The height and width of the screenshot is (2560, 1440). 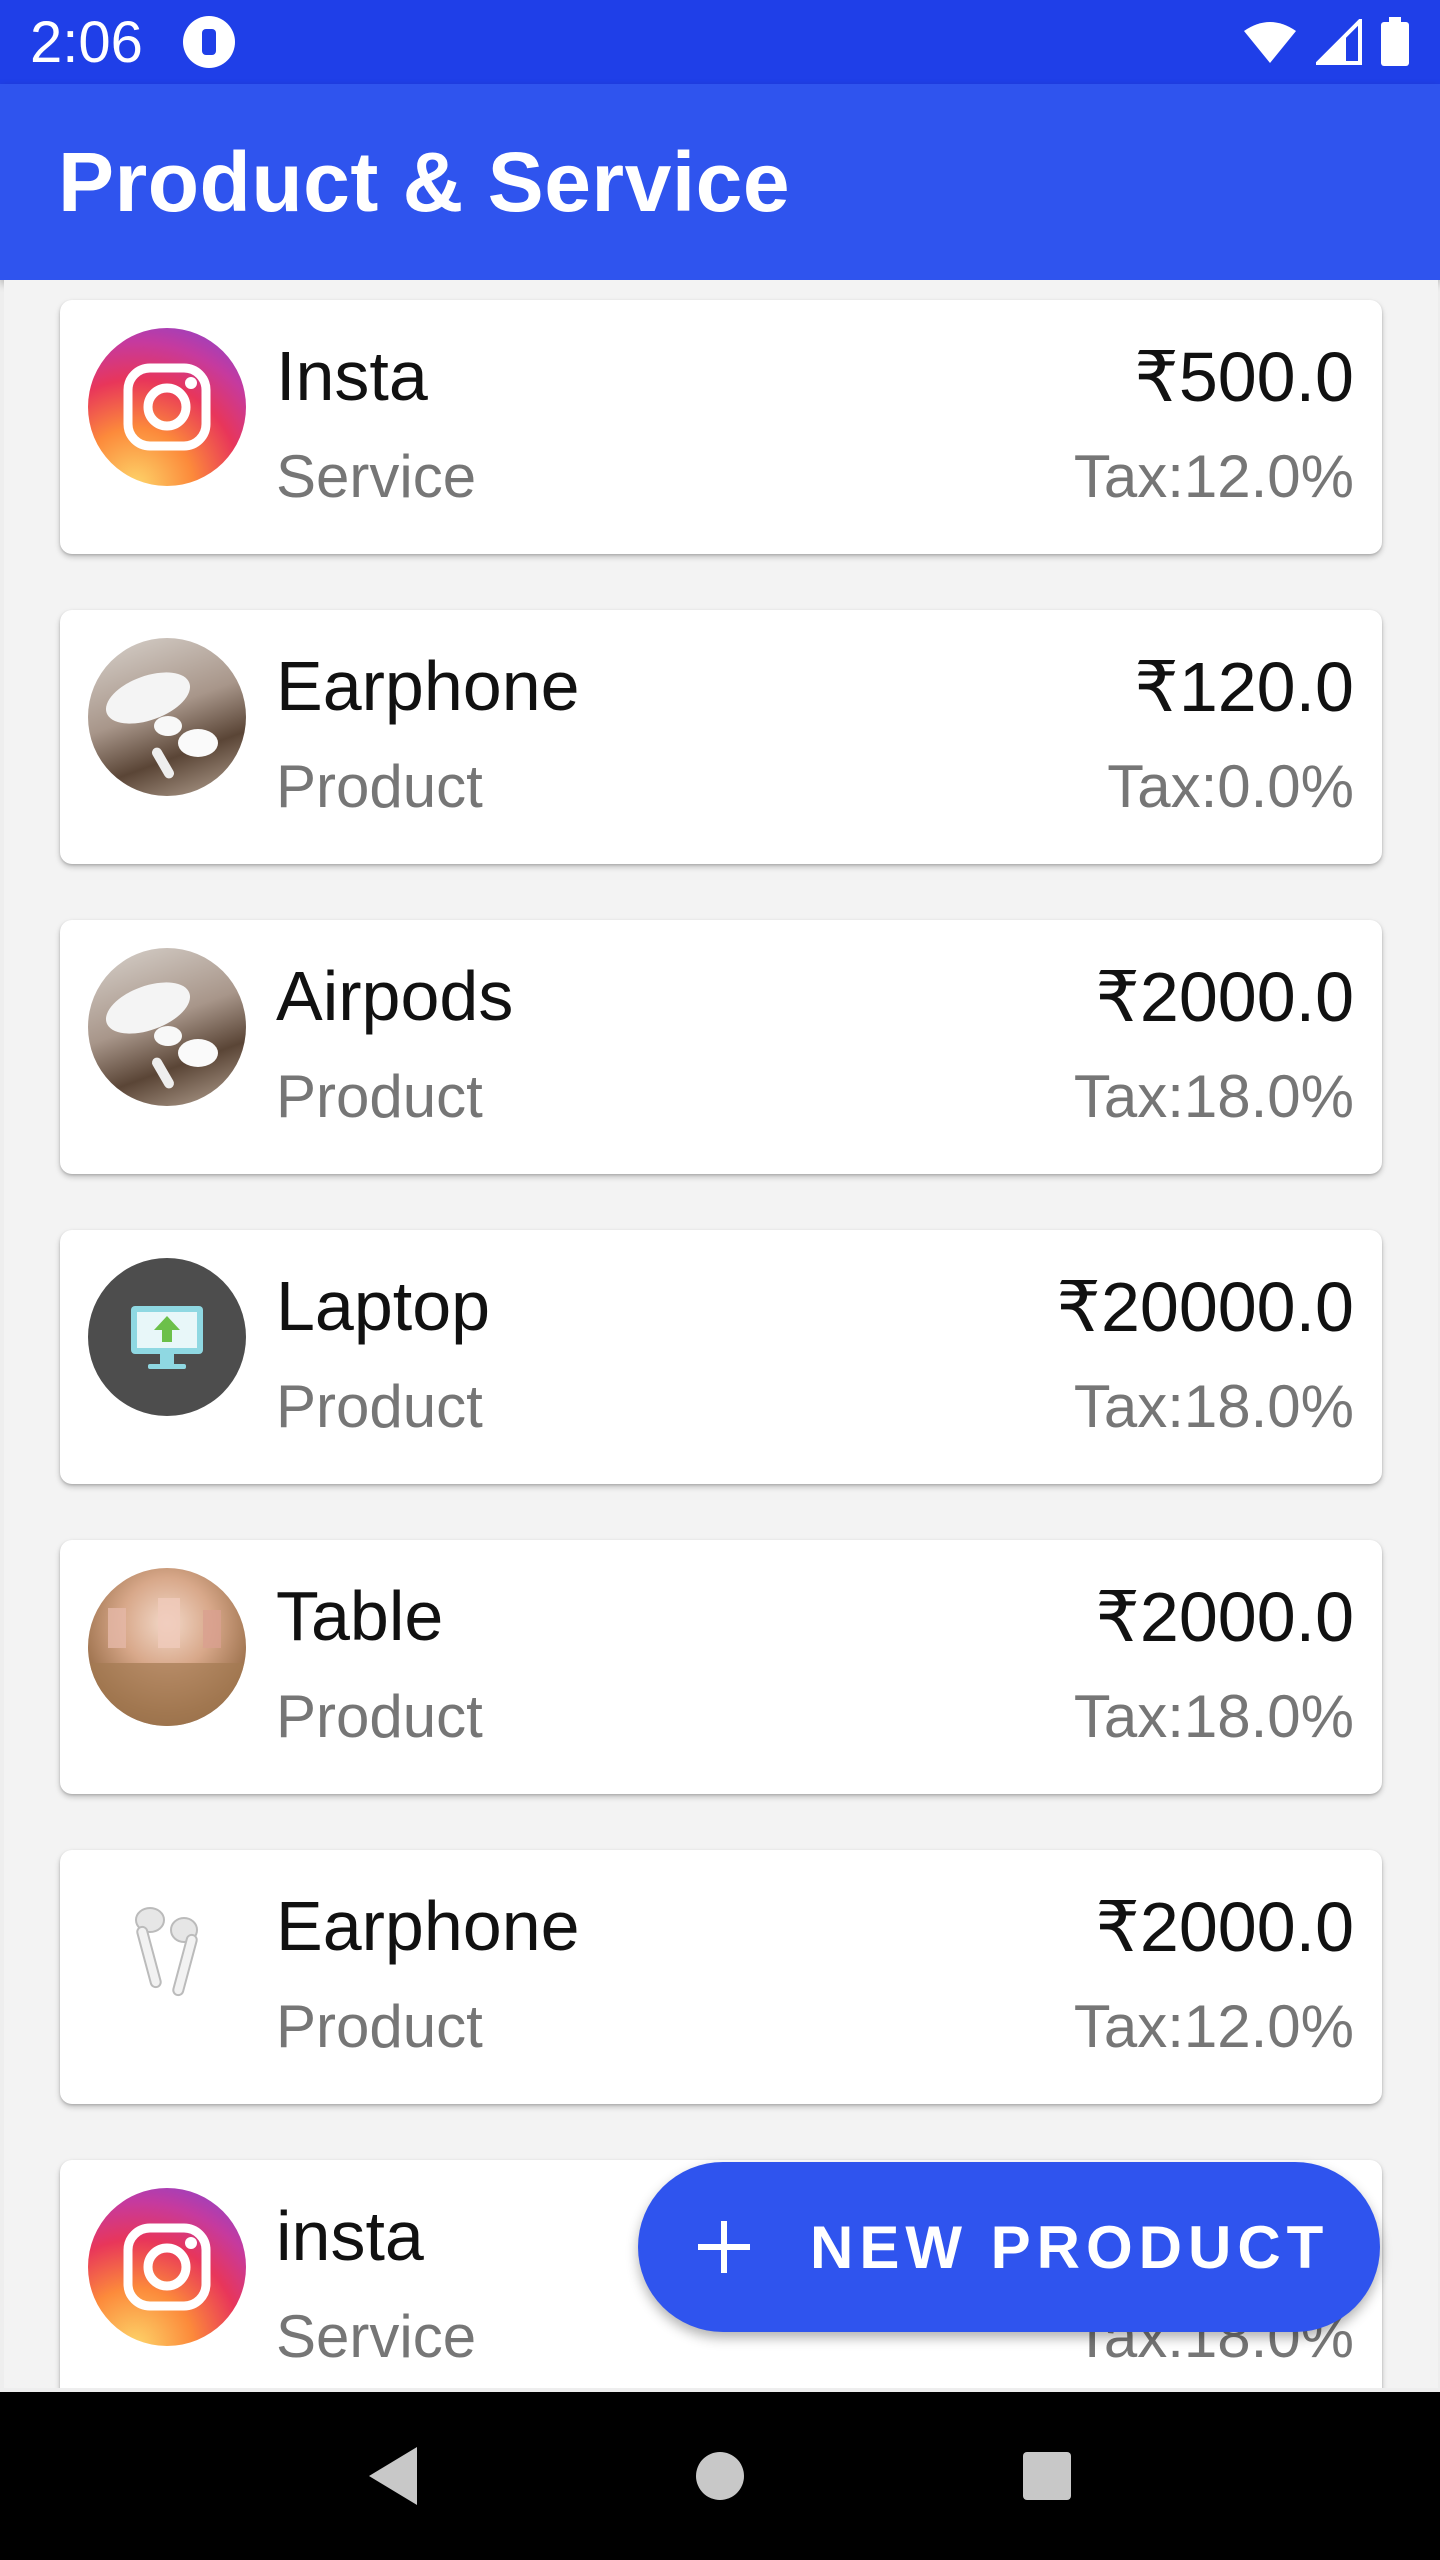 I want to click on wifi-icon, so click(x=1270, y=42).